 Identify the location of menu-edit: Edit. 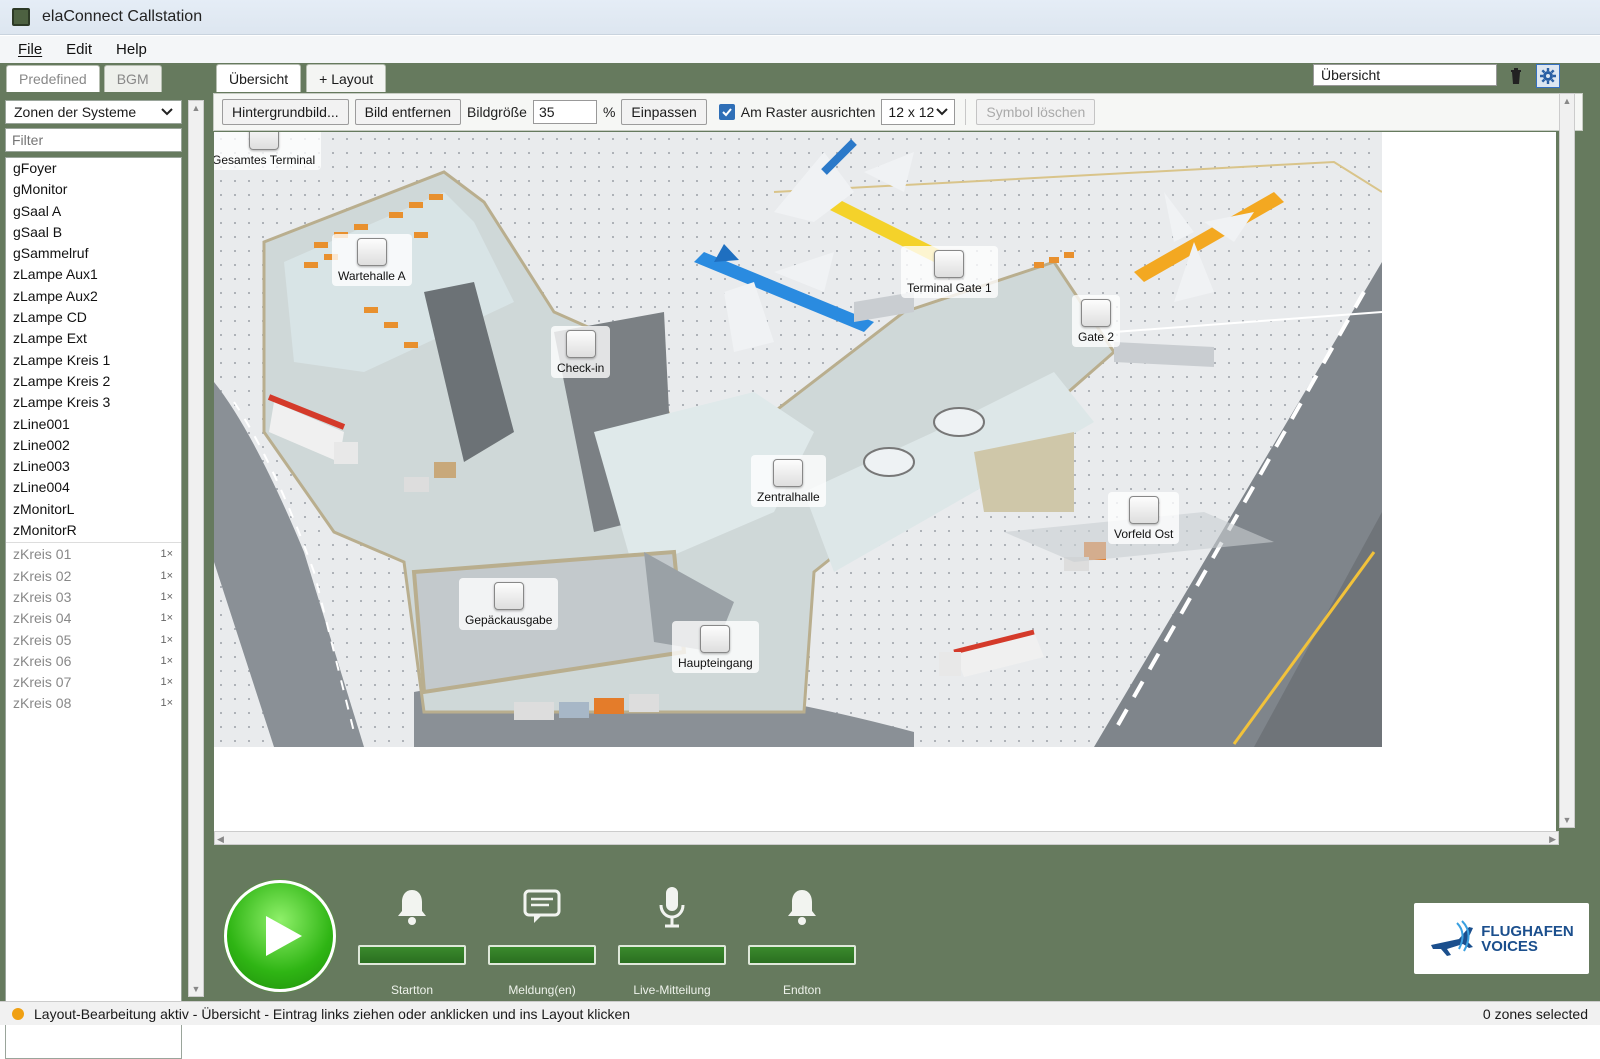
(79, 49).